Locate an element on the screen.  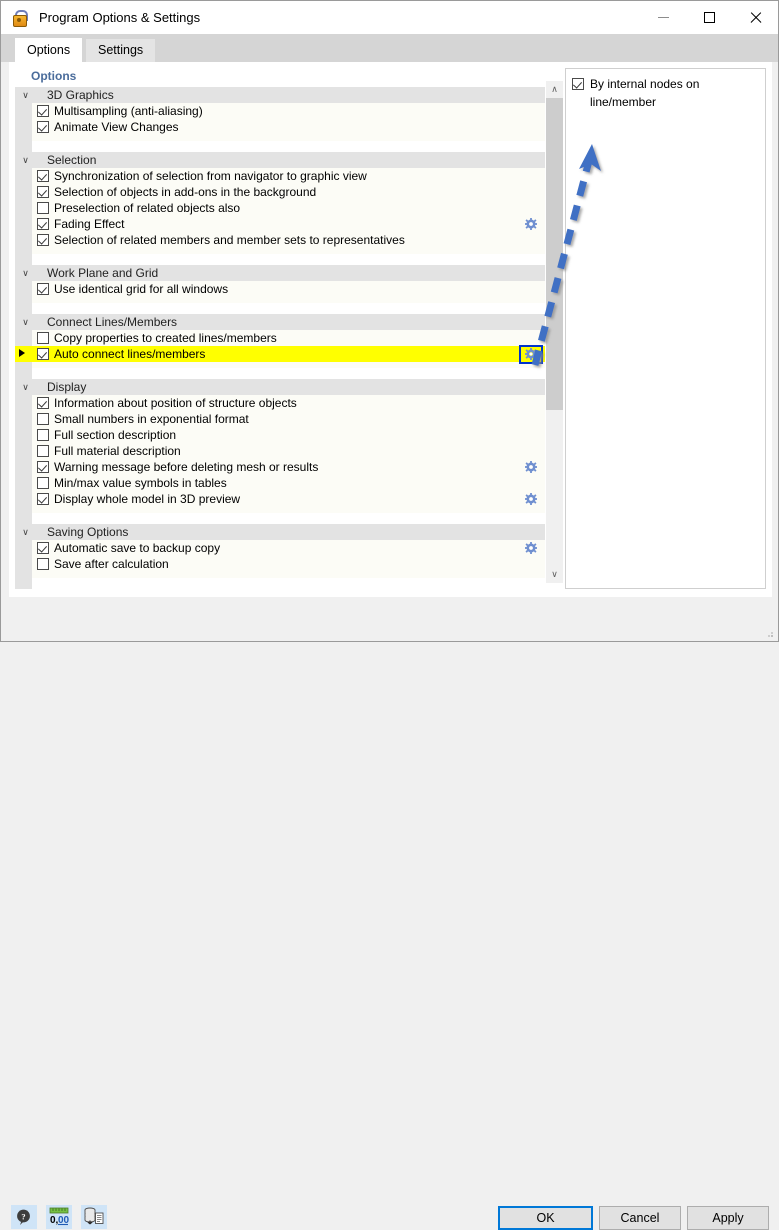
minimize-icon is located at coordinates (663, 17).